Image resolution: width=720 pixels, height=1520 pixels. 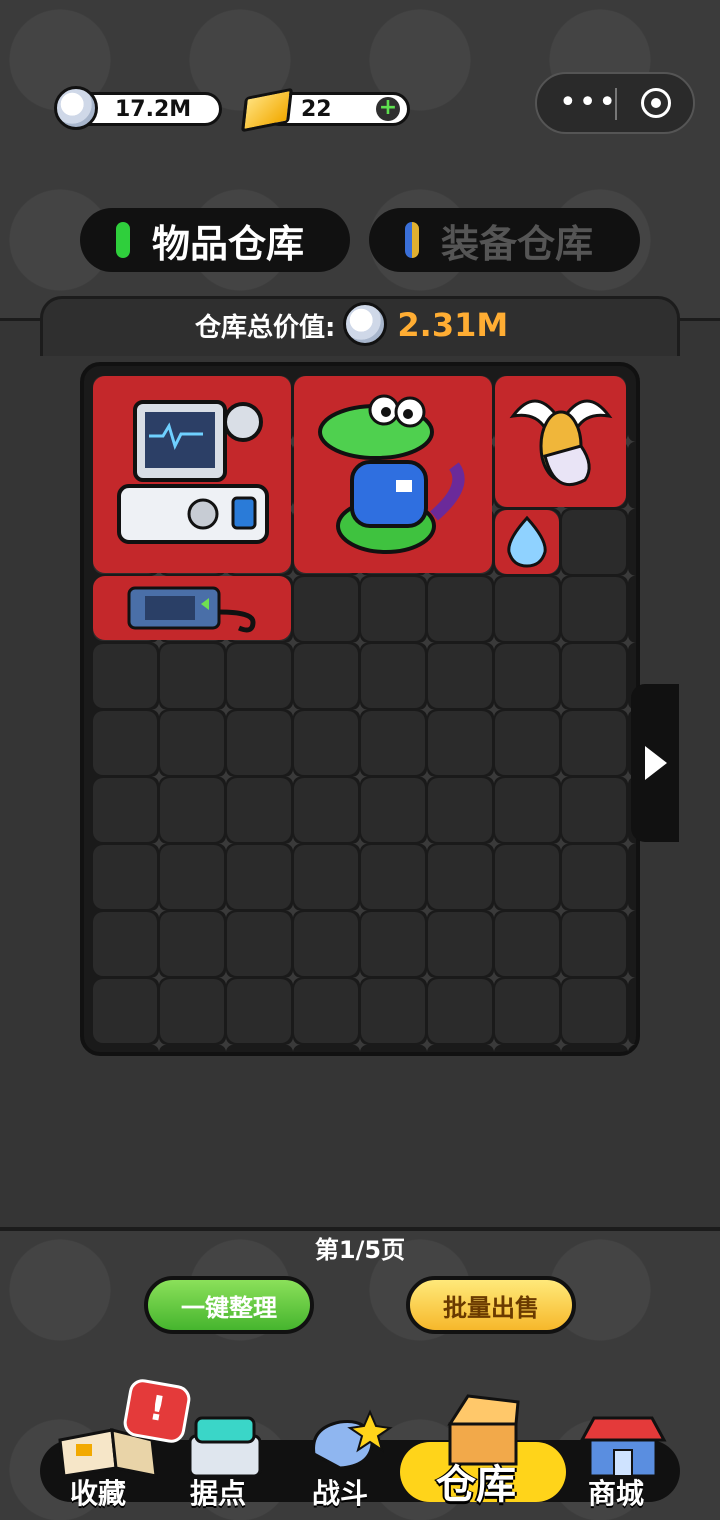 I want to click on item-crocodile-figure, so click(x=393, y=474).